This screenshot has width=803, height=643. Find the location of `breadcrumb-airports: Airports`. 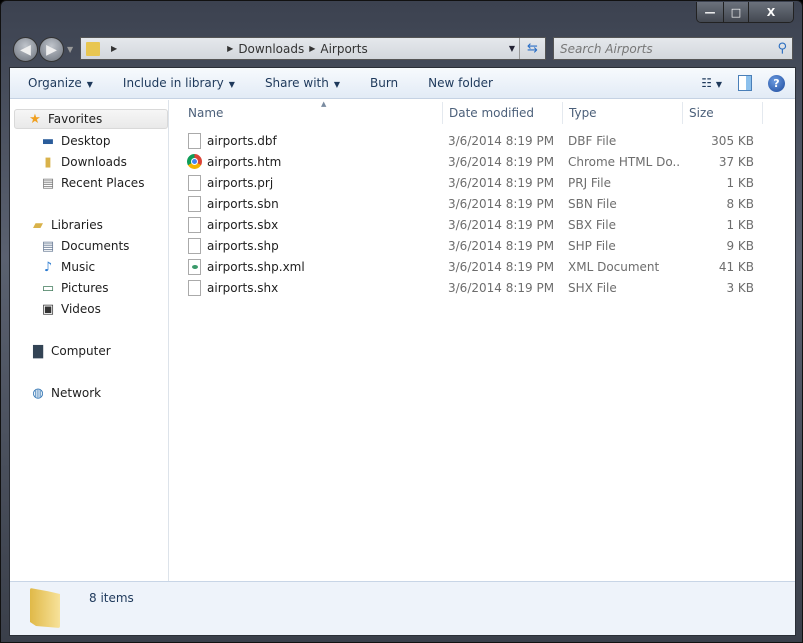

breadcrumb-airports: Airports is located at coordinates (343, 49).